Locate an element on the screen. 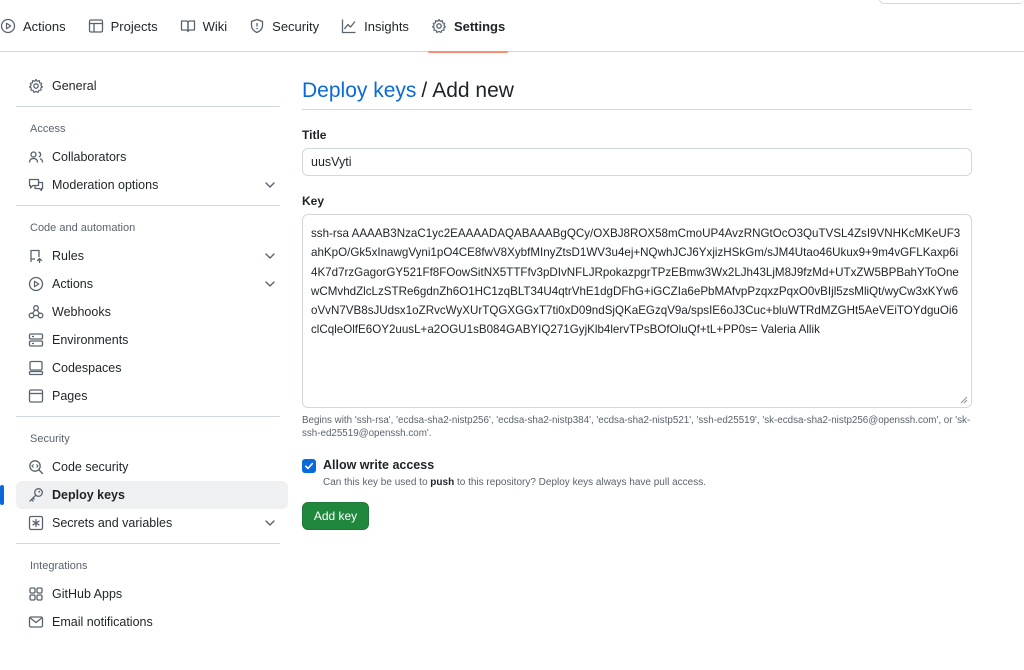 The image size is (1024, 670). resize-handle-icon is located at coordinates (963, 399).